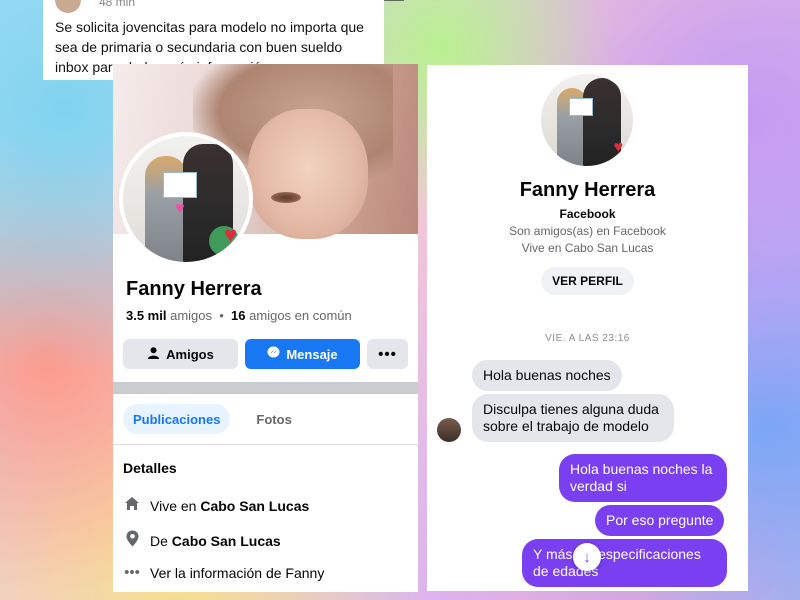  What do you see at coordinates (286, 197) in the screenshot?
I see `cover-eye` at bounding box center [286, 197].